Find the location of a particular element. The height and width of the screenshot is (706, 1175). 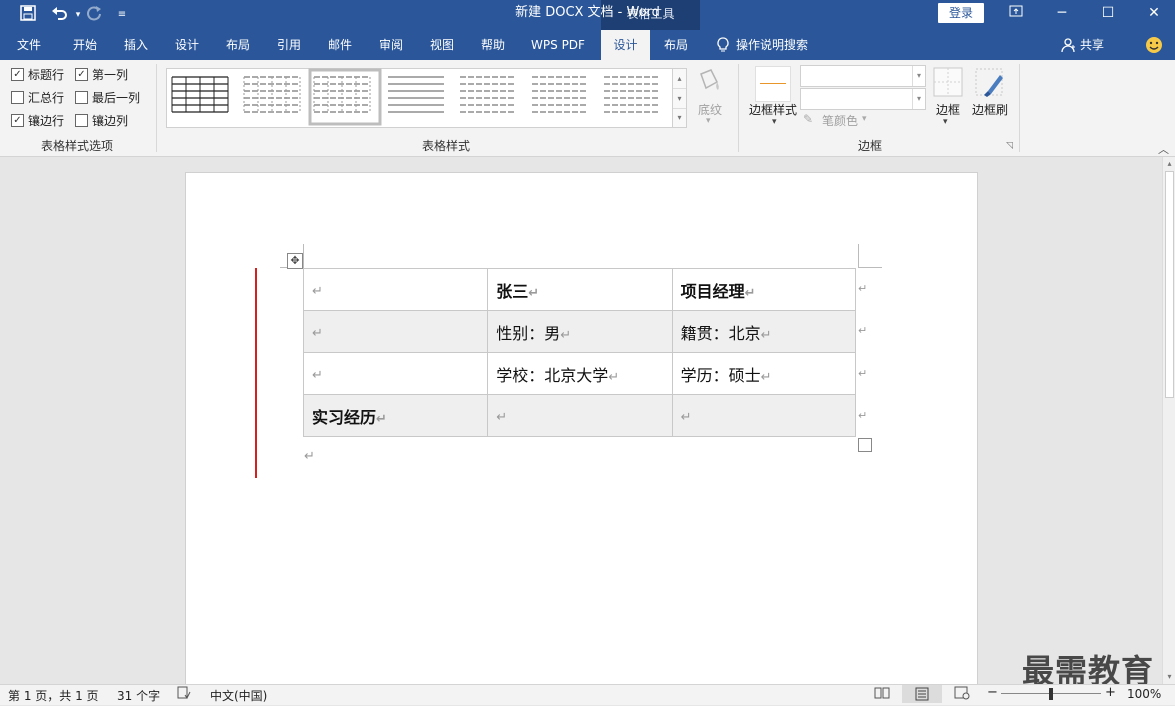

borders-dialog-launcher-icon: ◹ is located at coordinates (1009, 146).